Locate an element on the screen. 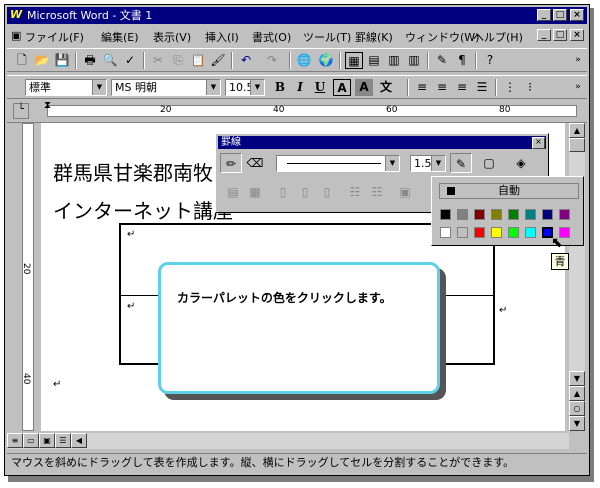 Image resolution: width=600 pixels, height=488 pixels. menu-file: ファイル(F) is located at coordinates (54, 37).